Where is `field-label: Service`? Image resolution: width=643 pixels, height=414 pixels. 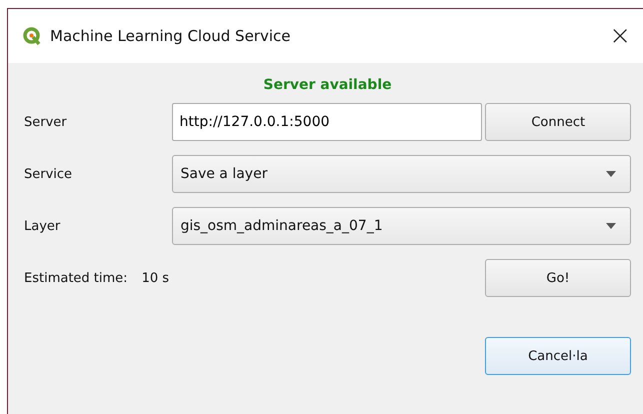 field-label: Service is located at coordinates (49, 174).